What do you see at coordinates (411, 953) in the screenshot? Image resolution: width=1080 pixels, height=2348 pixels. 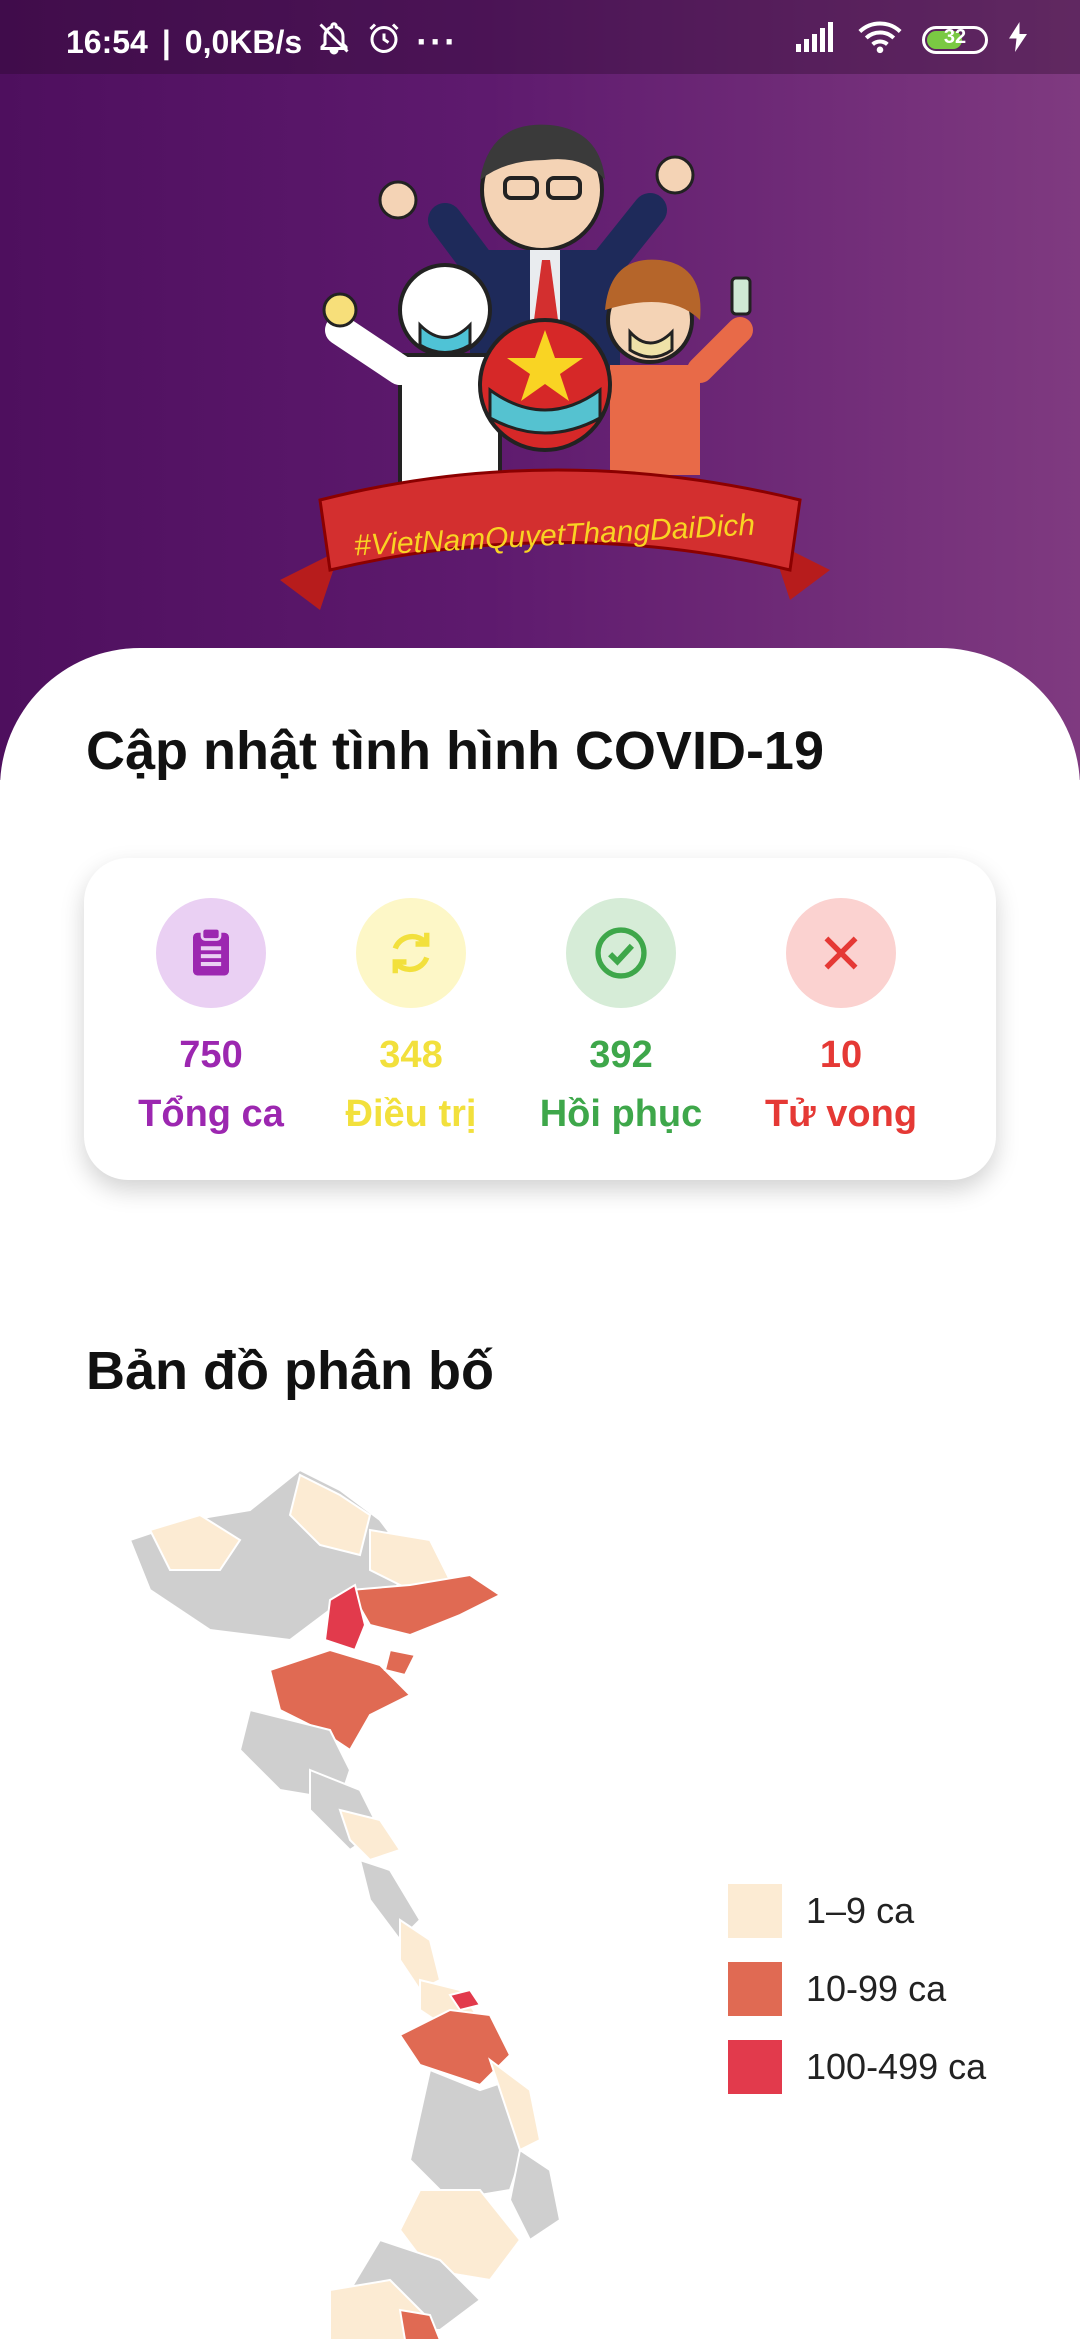 I see `refresh-icon` at bounding box center [411, 953].